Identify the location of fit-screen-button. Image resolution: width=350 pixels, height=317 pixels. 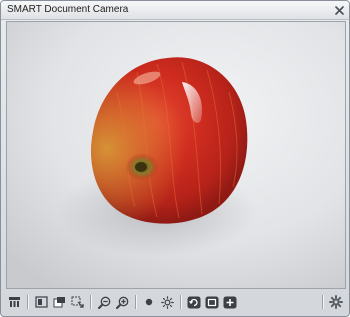
(212, 302).